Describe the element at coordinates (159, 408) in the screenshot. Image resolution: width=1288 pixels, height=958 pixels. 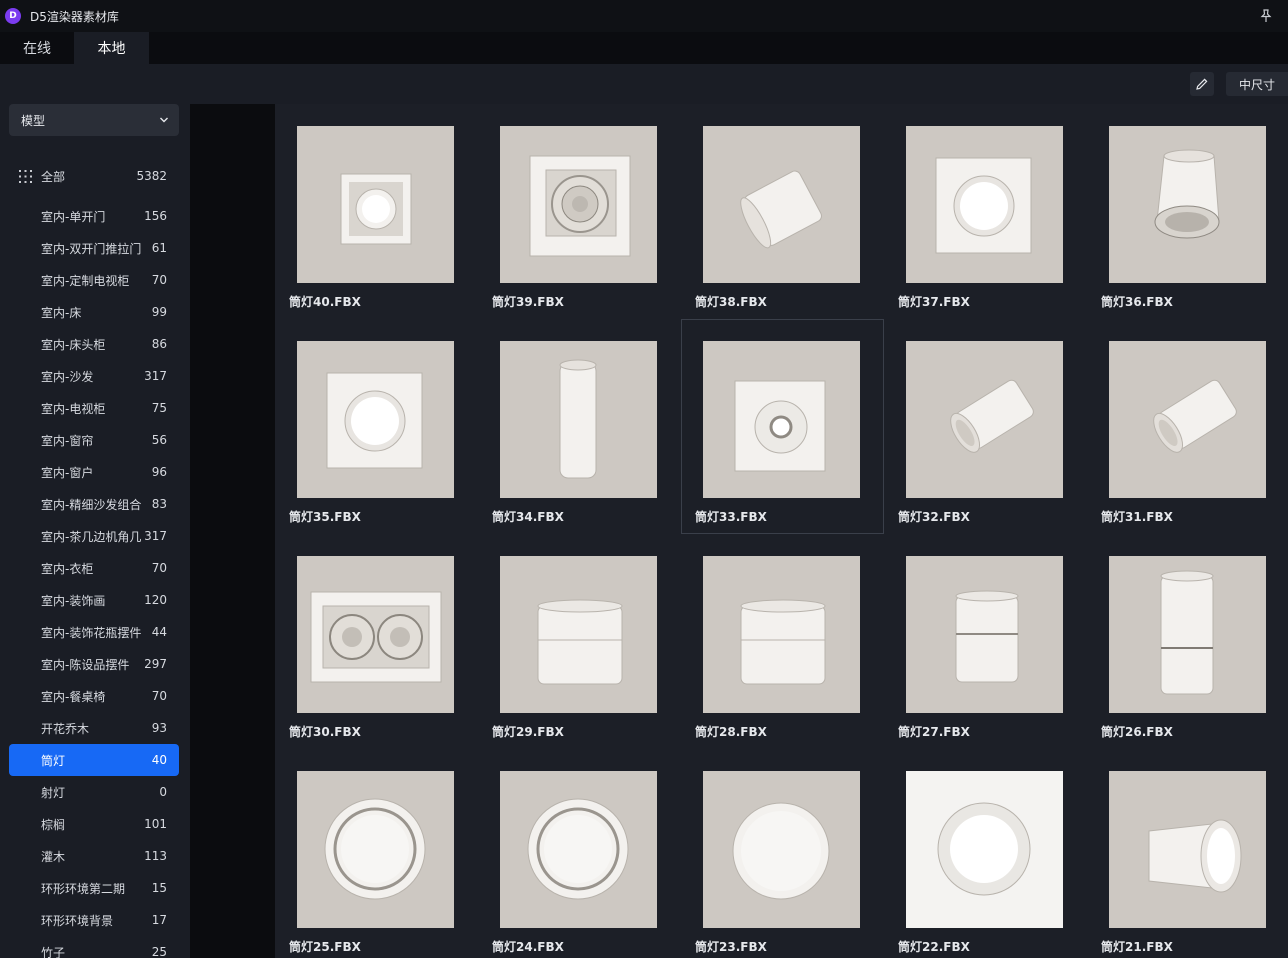
I see `sidebar-item-count: 75` at that location.